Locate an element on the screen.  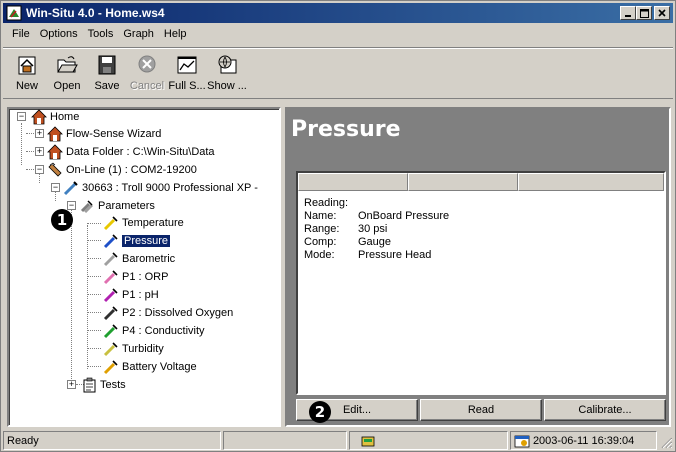
collapse-toggle-home: − is located at coordinates (21, 116).